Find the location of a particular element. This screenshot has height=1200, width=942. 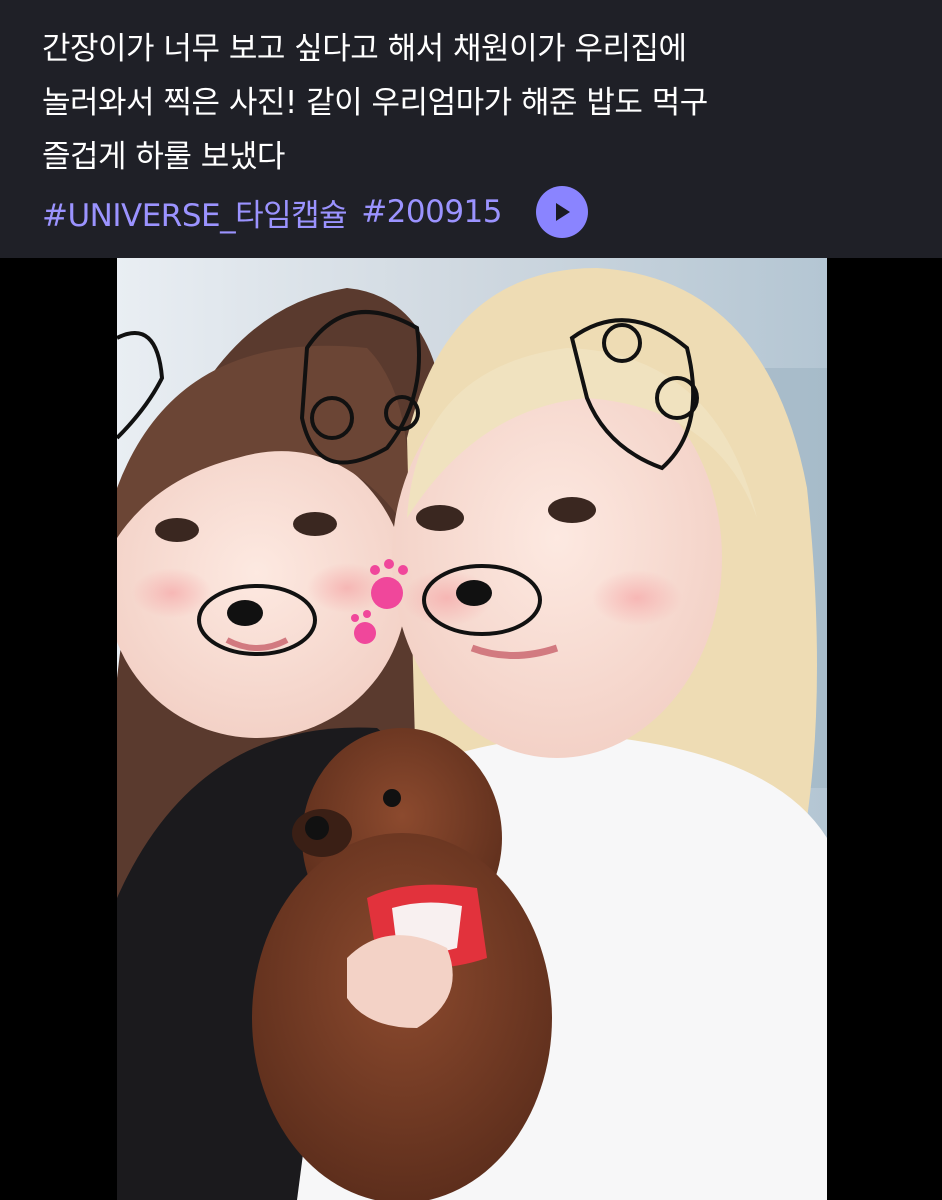

play-icon is located at coordinates (563, 212).